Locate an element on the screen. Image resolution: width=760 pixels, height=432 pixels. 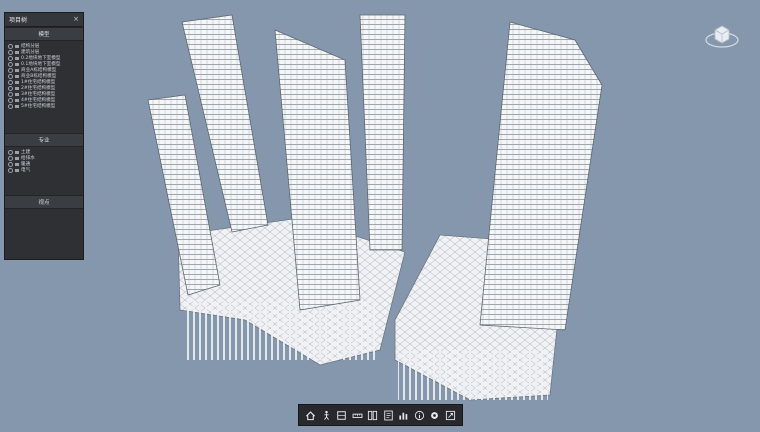
section-title: 专业 is located at coordinates (44, 140).